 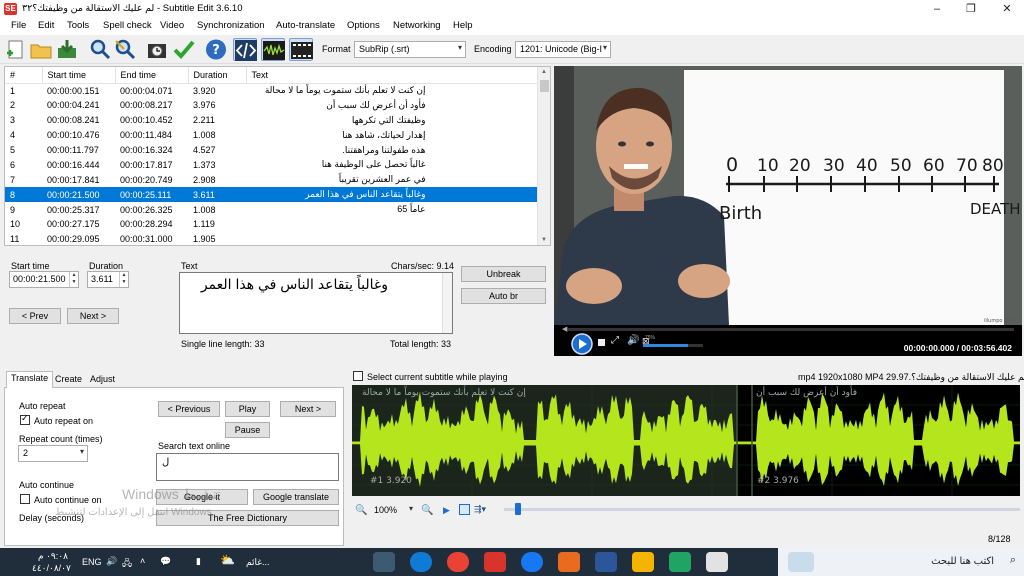 I want to click on column-end-time: End time, so click(x=152, y=75).